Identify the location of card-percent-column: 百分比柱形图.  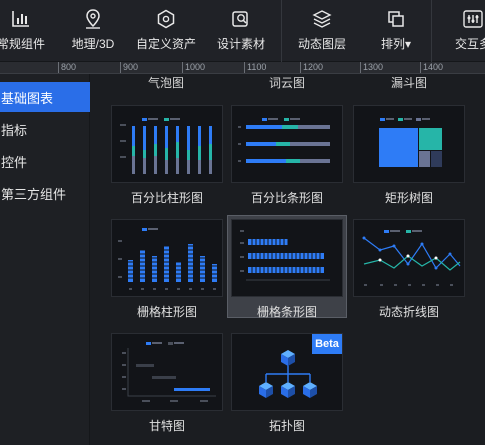
(167, 155).